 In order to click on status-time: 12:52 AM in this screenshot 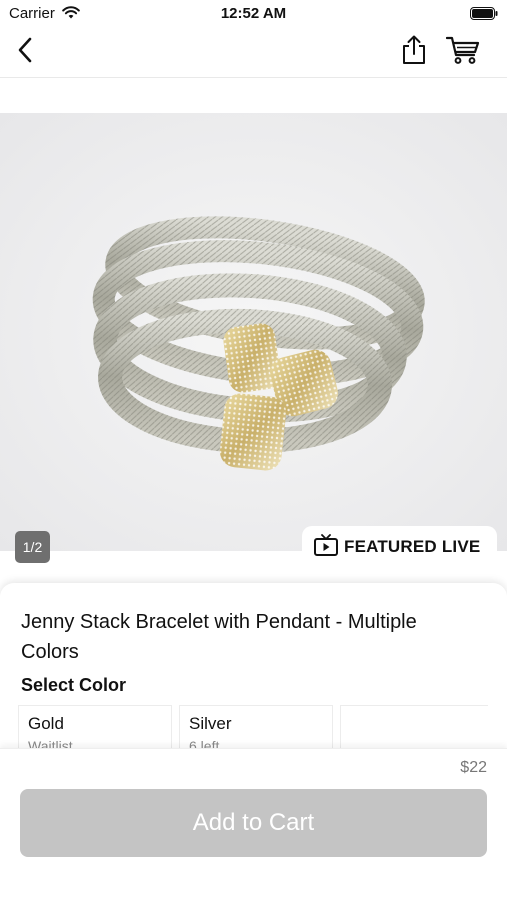, I will do `click(253, 13)`.